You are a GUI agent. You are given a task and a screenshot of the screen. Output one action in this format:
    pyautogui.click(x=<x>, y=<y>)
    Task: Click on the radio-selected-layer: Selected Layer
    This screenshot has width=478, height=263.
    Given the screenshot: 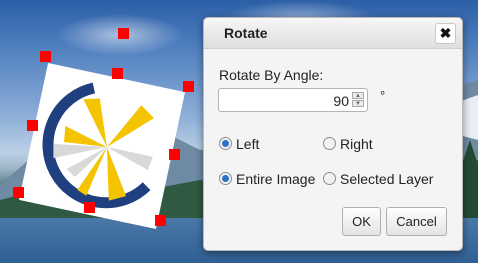 What is the action you would take?
    pyautogui.click(x=378, y=179)
    